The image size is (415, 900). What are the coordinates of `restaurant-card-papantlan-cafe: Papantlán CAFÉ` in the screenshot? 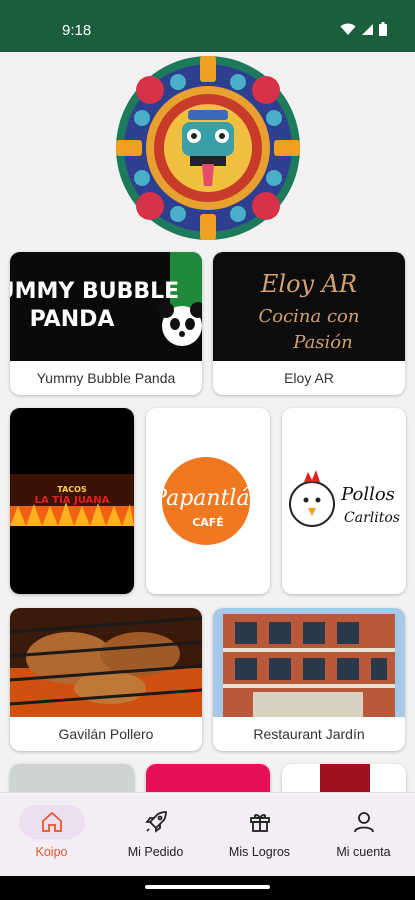 It's located at (208, 501).